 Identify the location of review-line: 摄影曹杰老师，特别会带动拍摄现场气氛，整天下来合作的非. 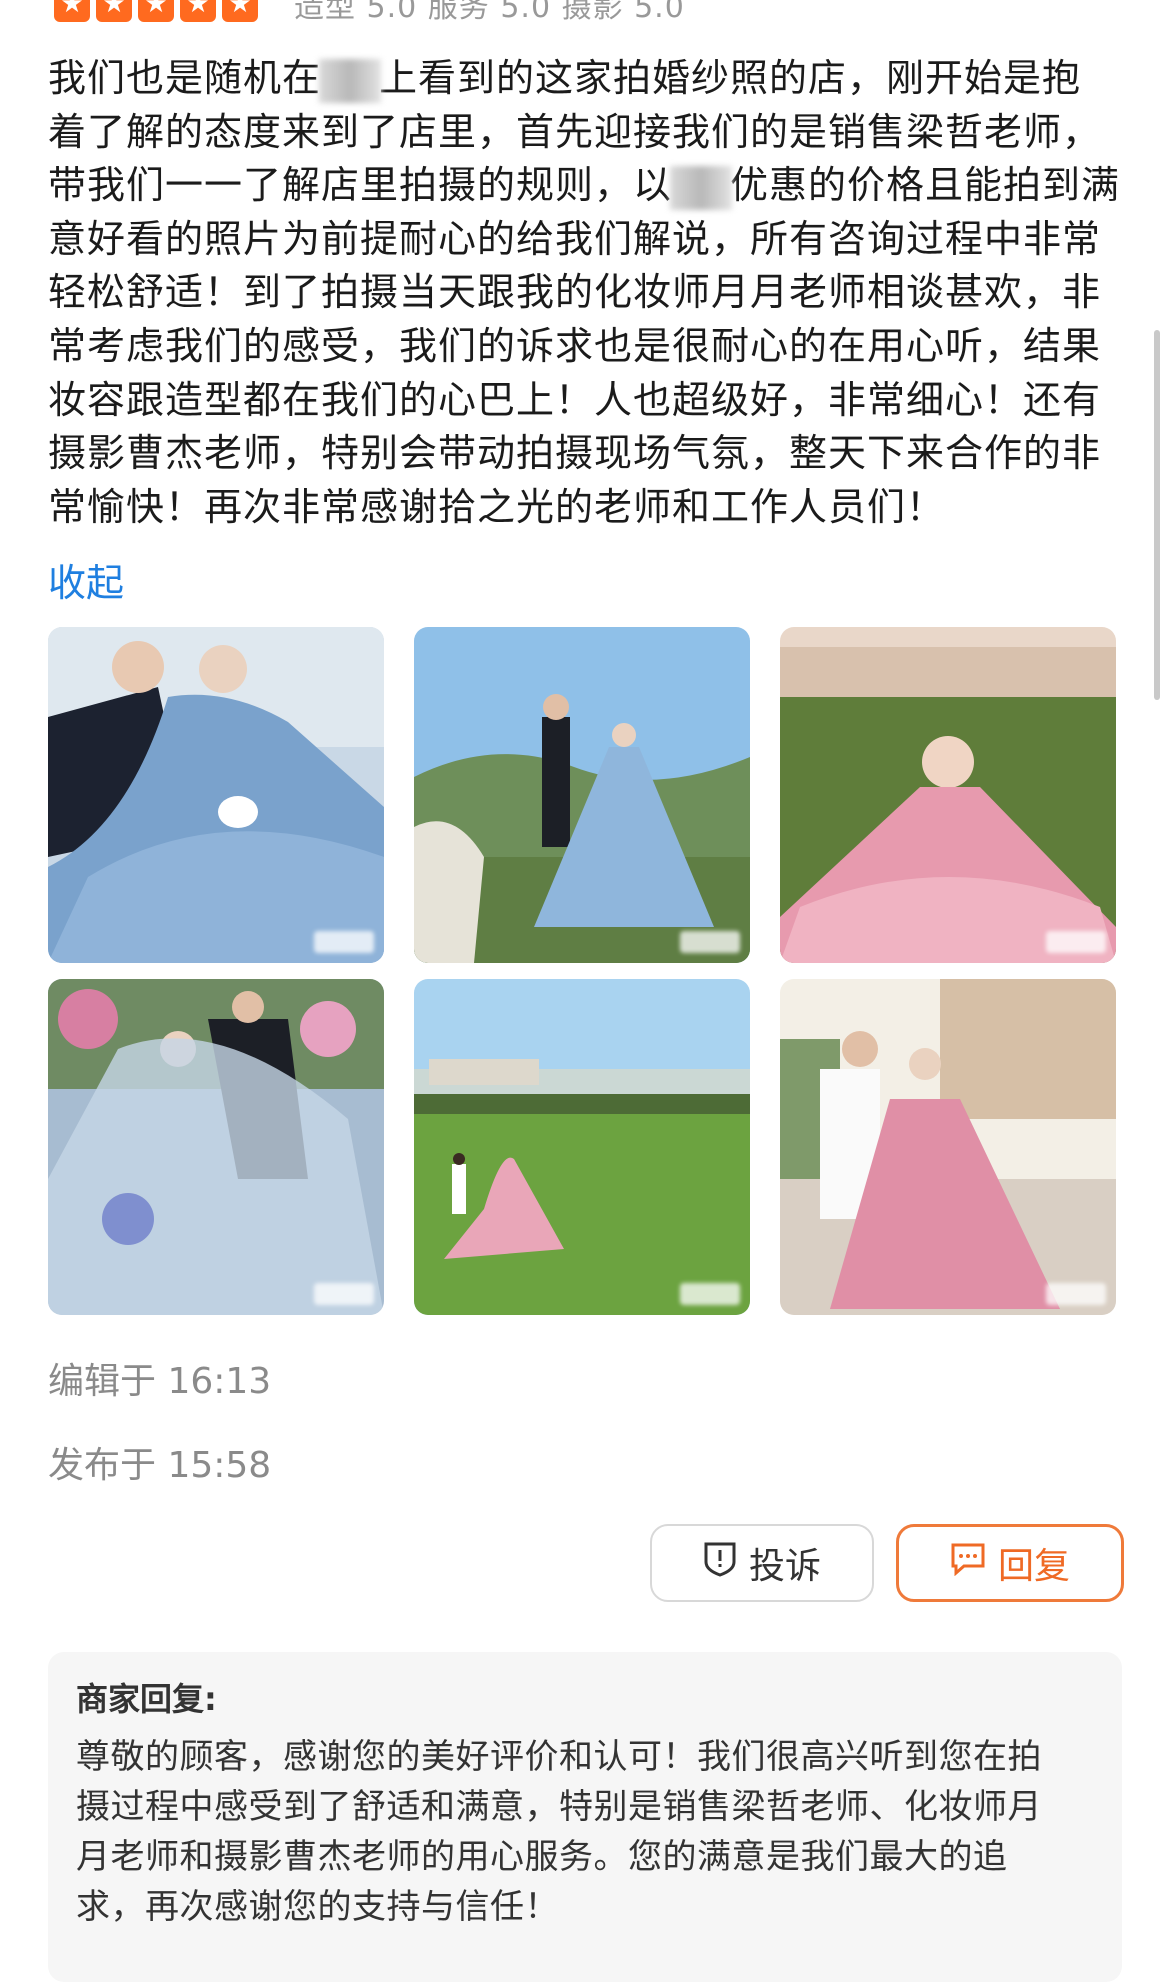
(575, 453).